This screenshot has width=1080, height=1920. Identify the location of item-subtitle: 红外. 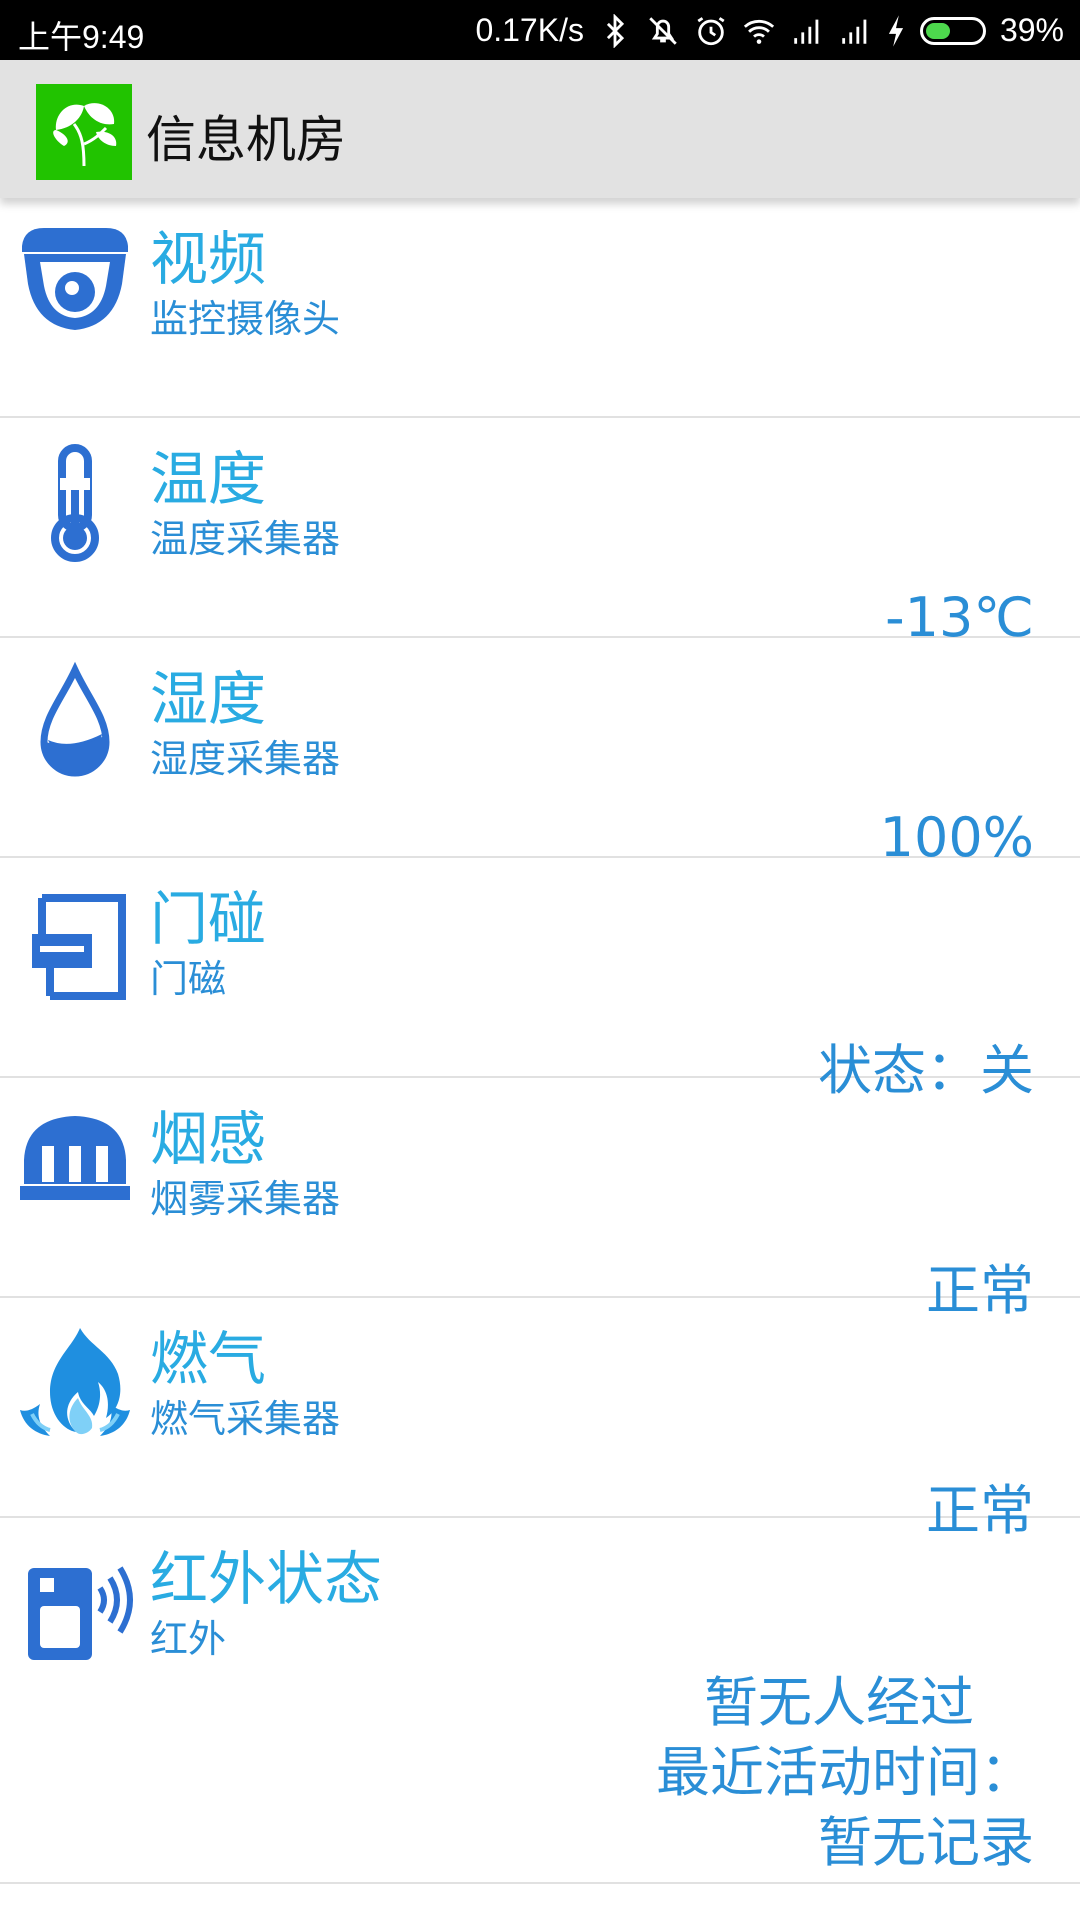
(188, 1639).